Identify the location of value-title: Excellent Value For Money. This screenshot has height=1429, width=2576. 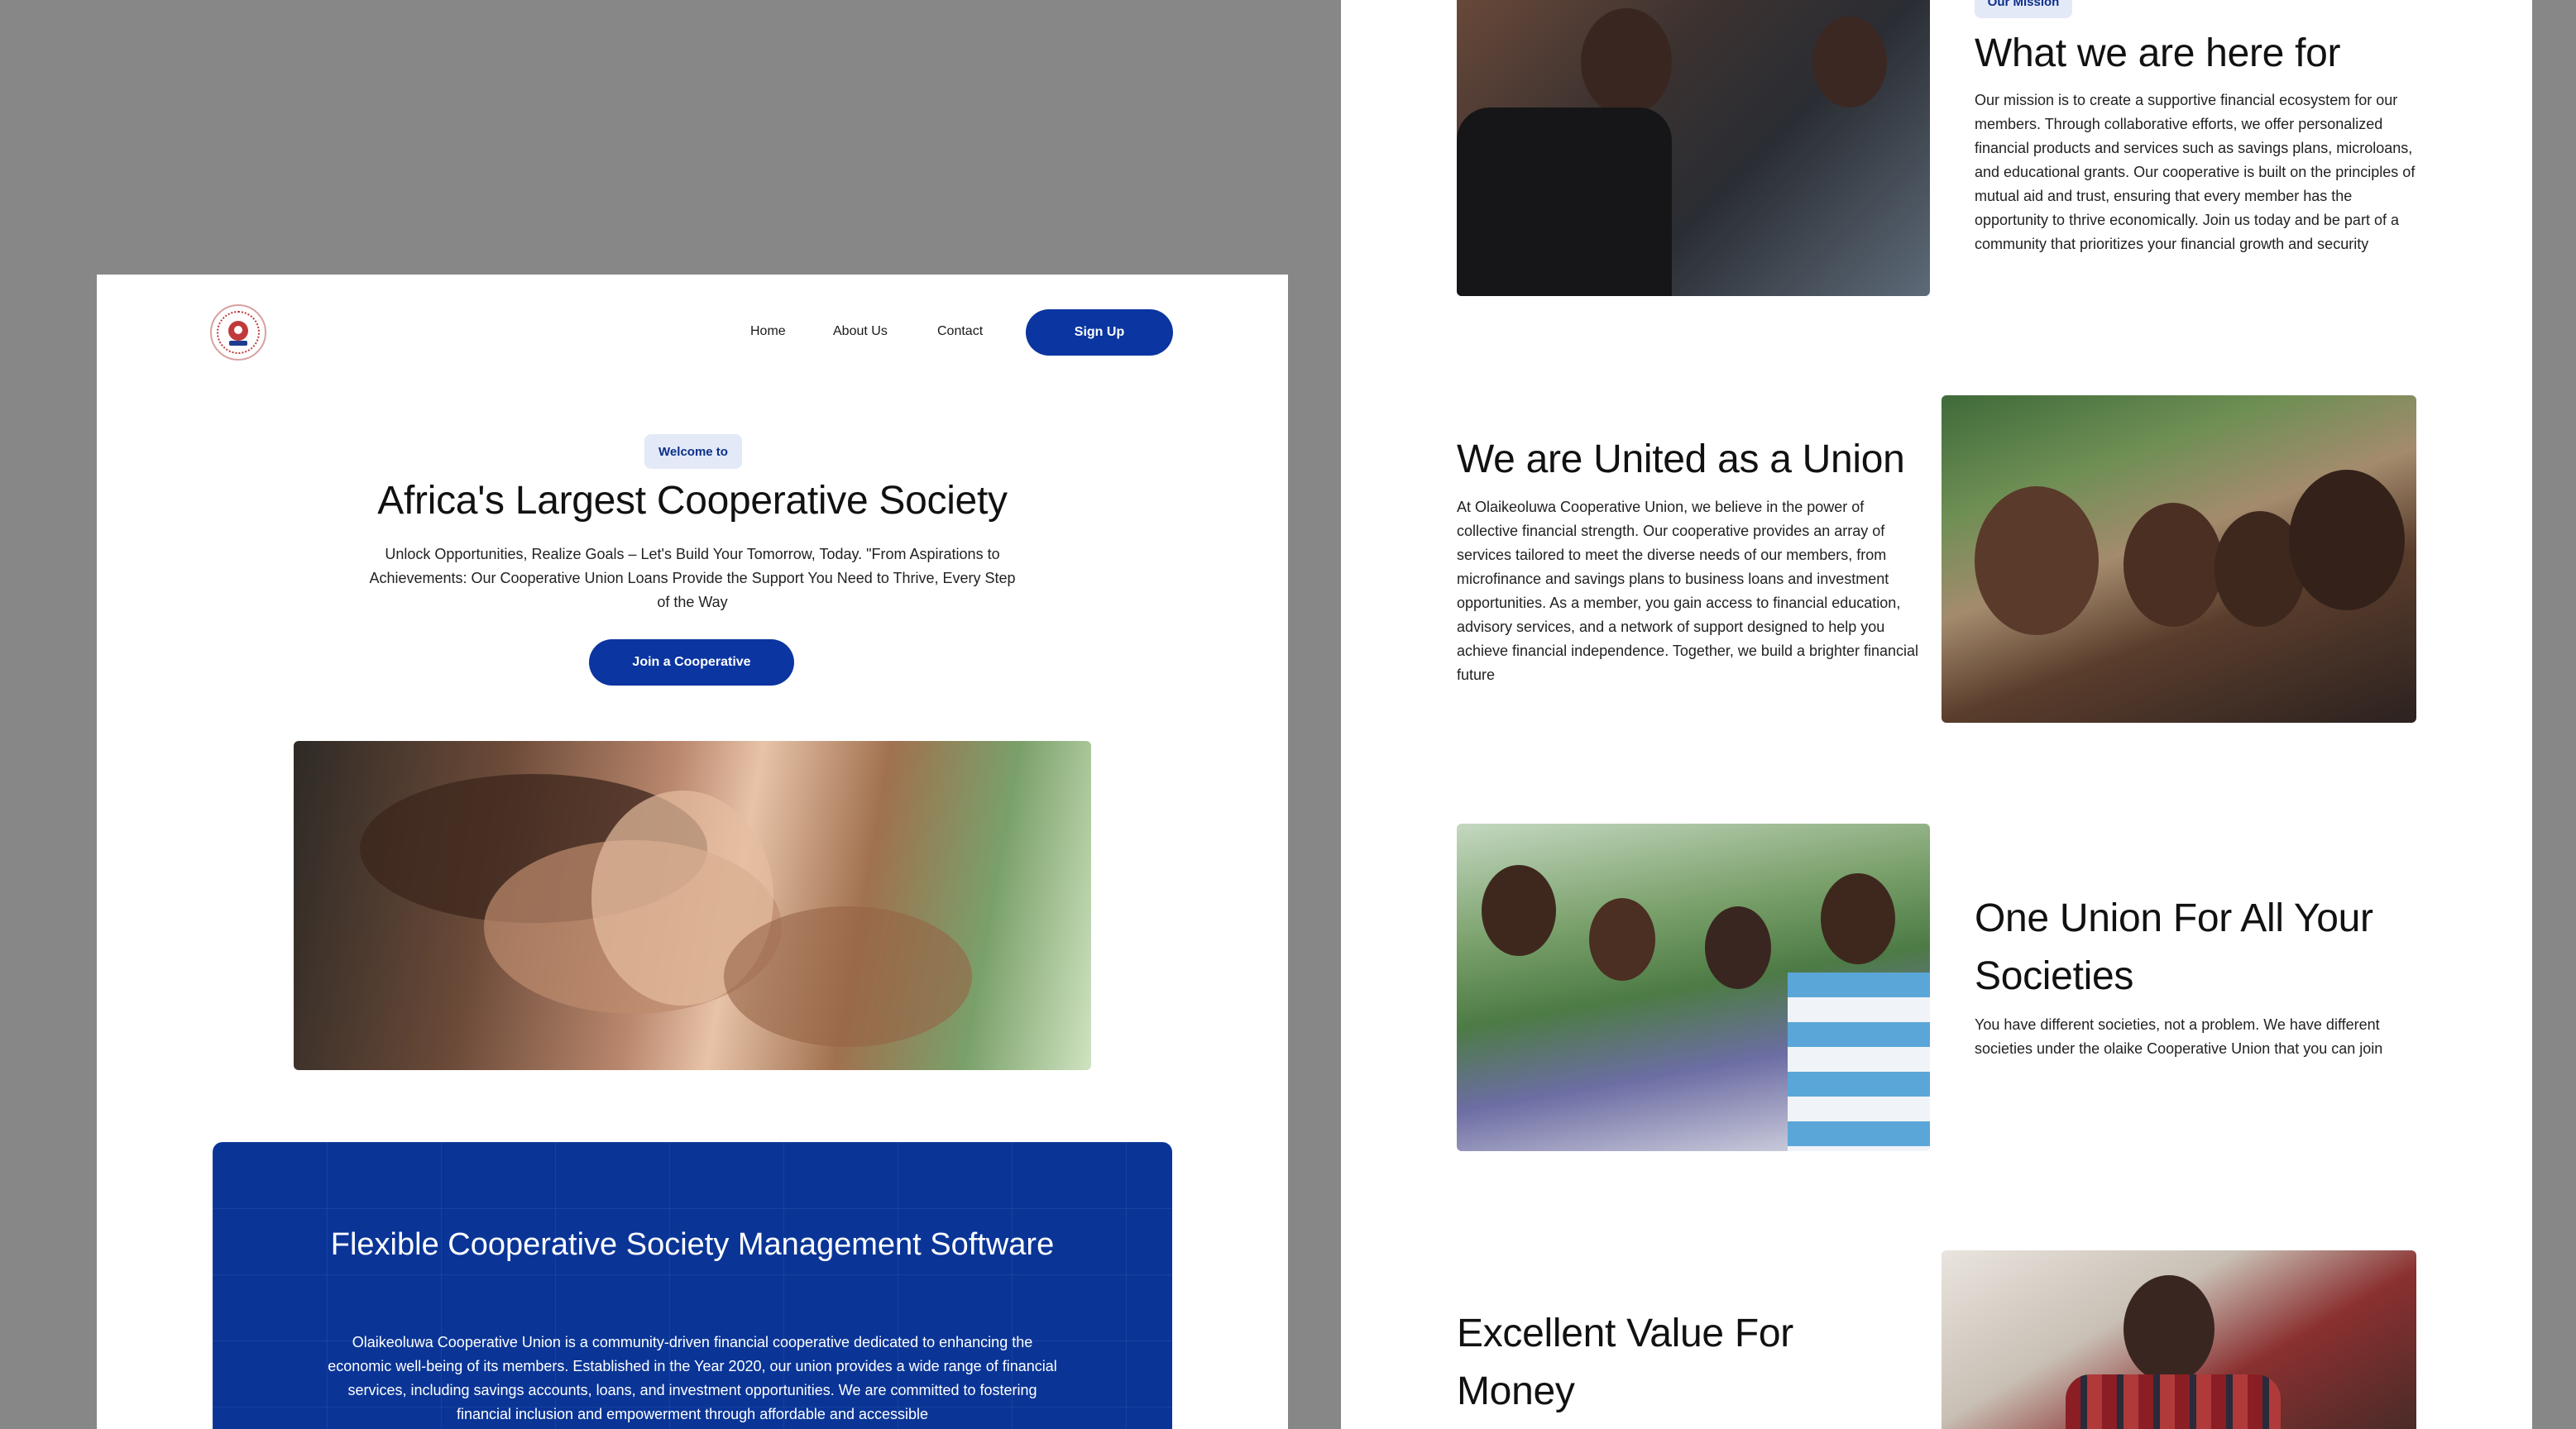
(1625, 1362).